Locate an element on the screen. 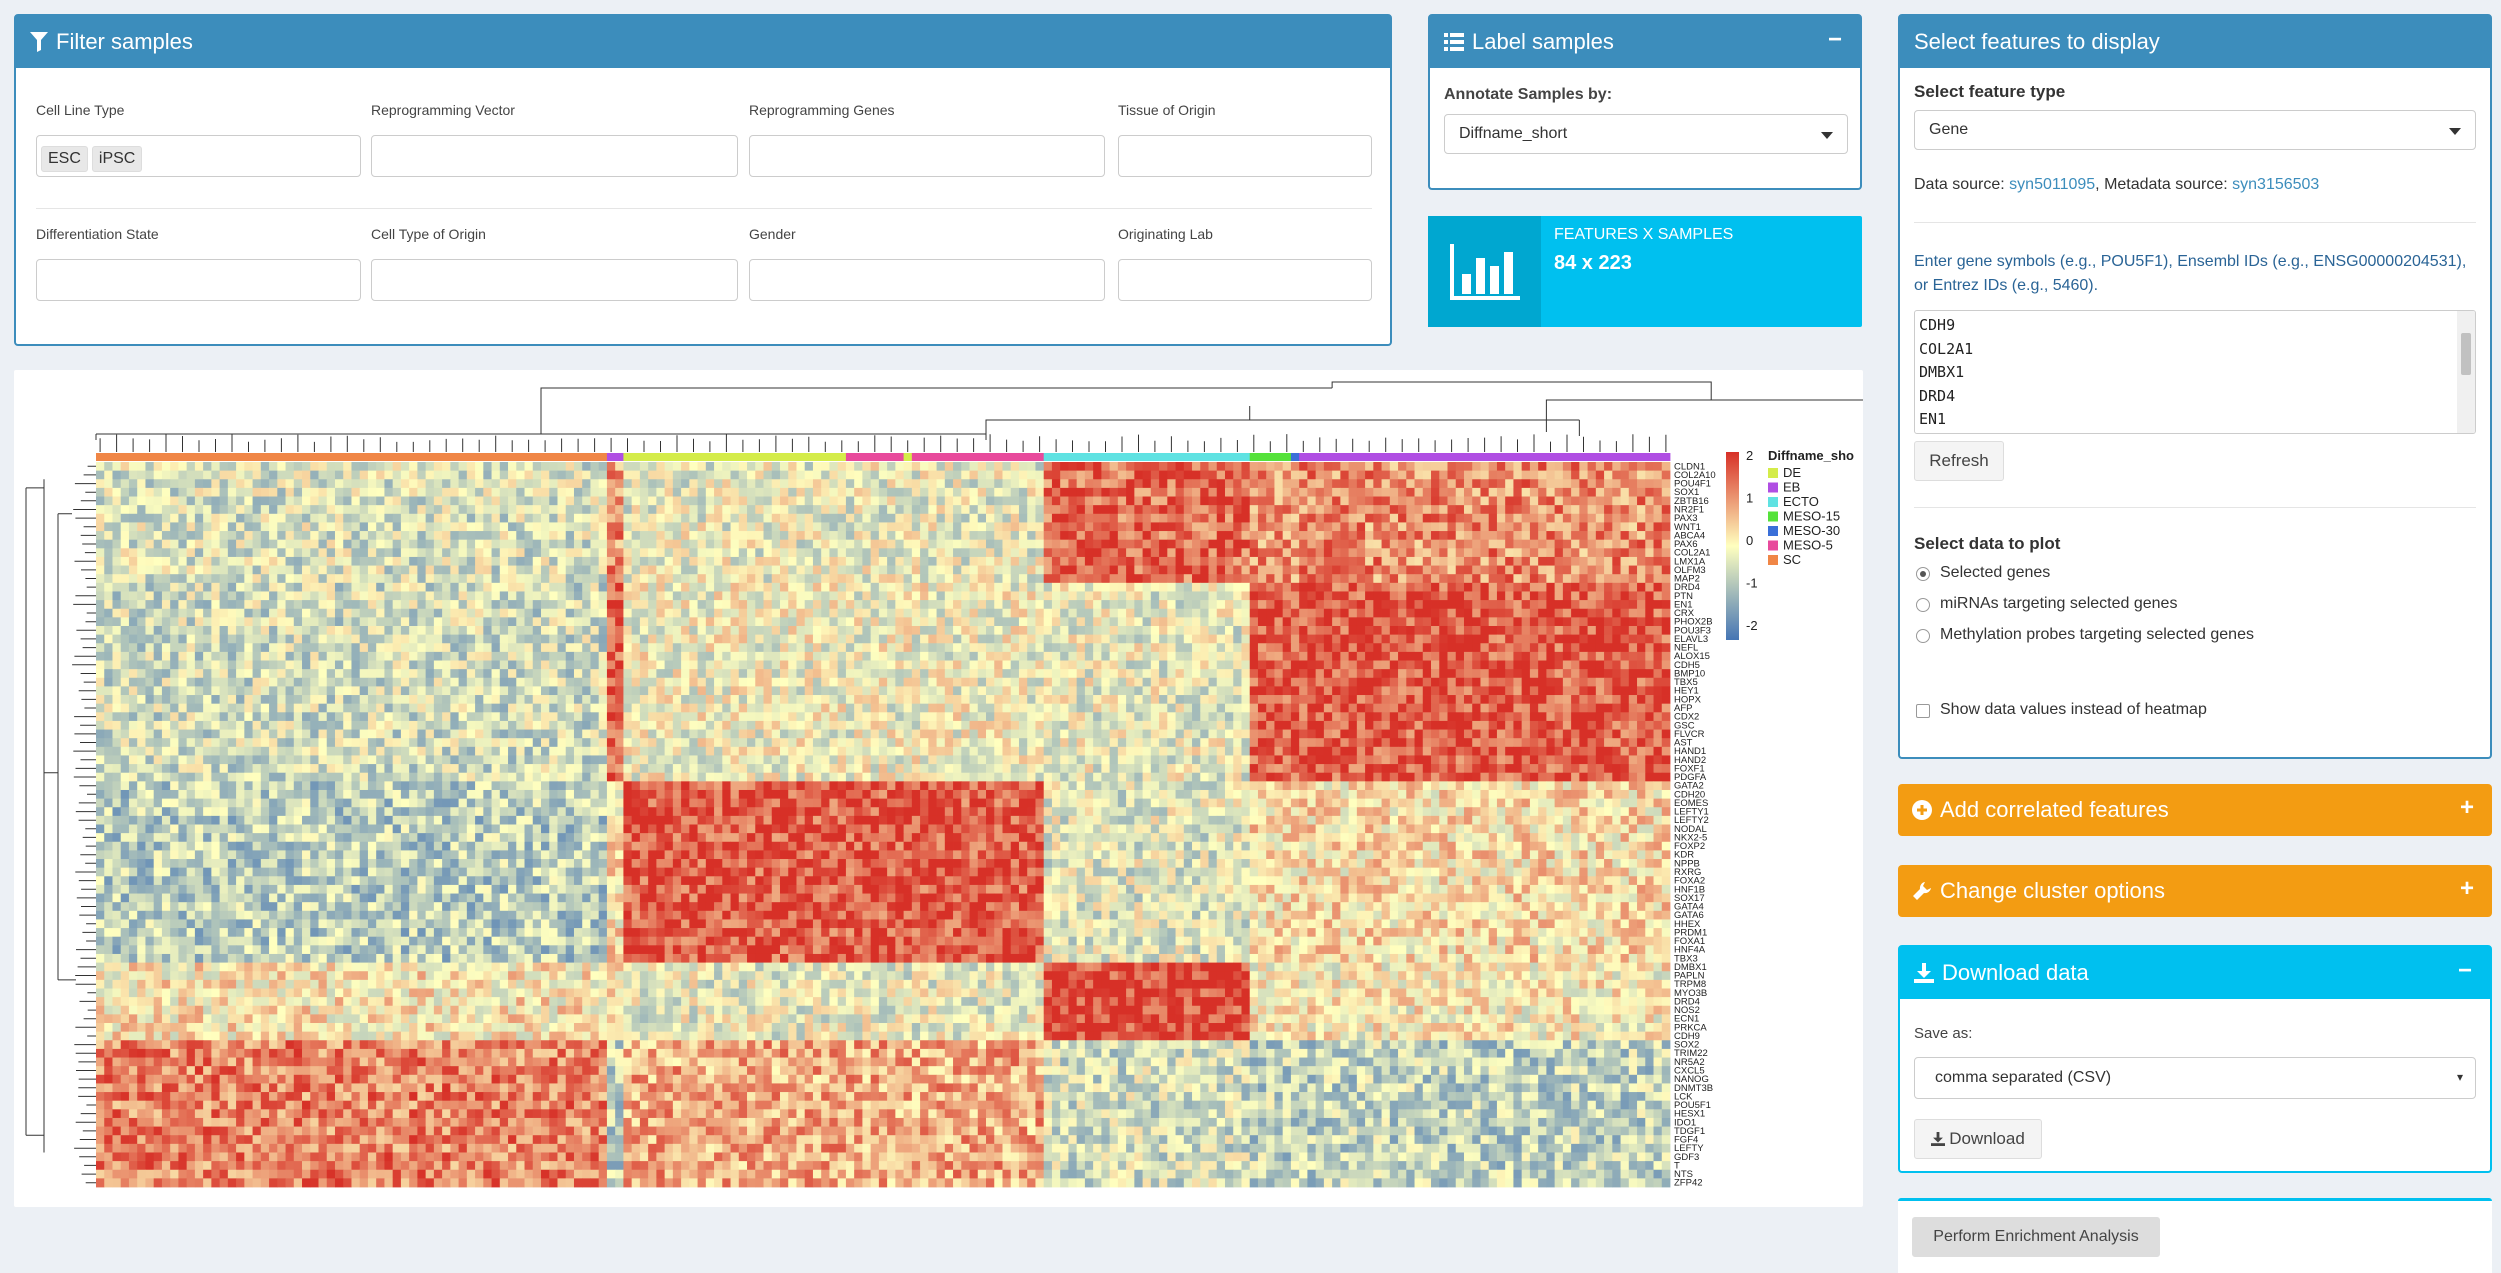 This screenshot has width=2501, height=1273. data-source-label: Data source: is located at coordinates (1959, 184).